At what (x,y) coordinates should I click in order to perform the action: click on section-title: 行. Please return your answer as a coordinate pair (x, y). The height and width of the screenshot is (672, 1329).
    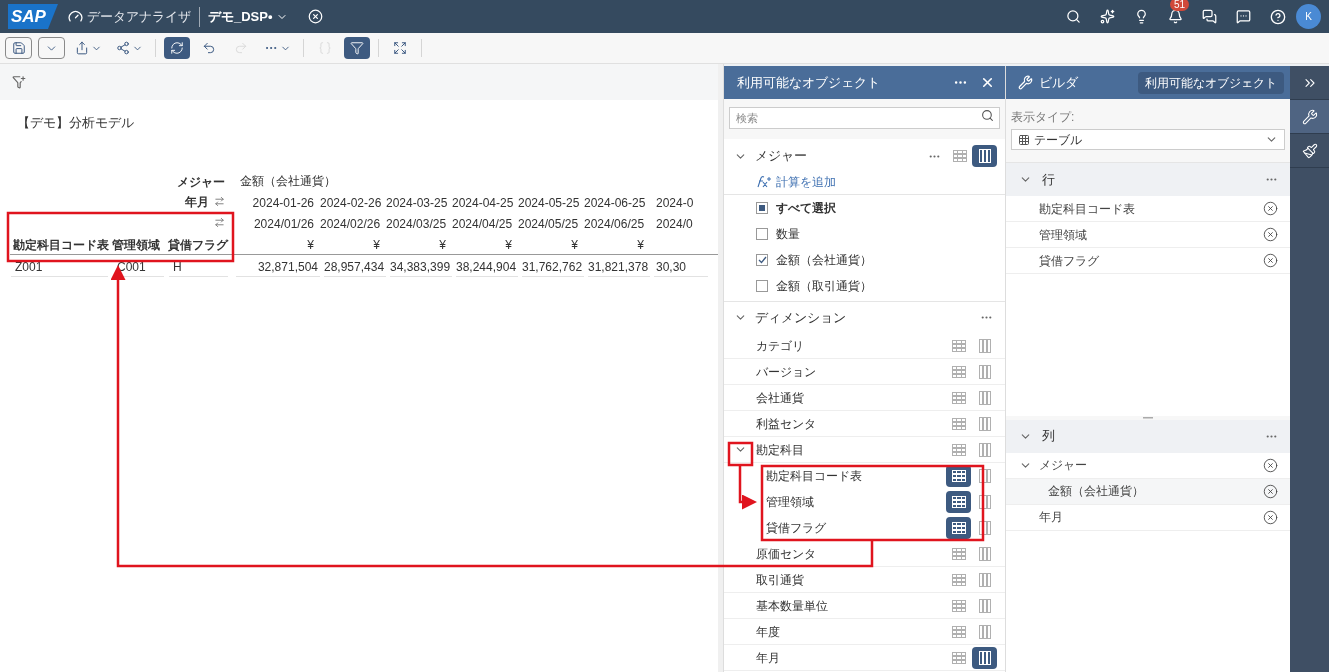
    Looking at the image, I should click on (1049, 179).